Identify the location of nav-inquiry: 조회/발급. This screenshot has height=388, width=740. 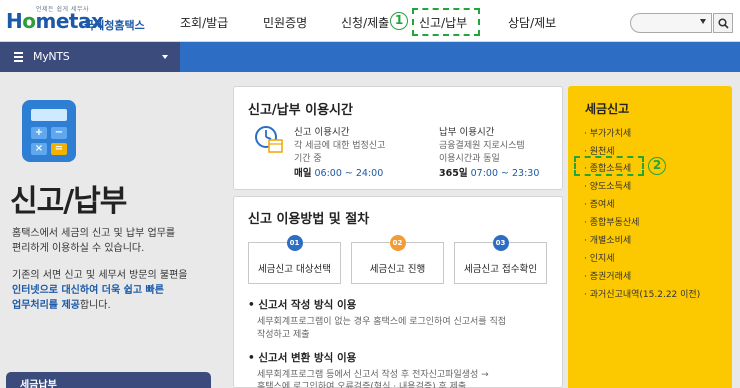
(204, 22).